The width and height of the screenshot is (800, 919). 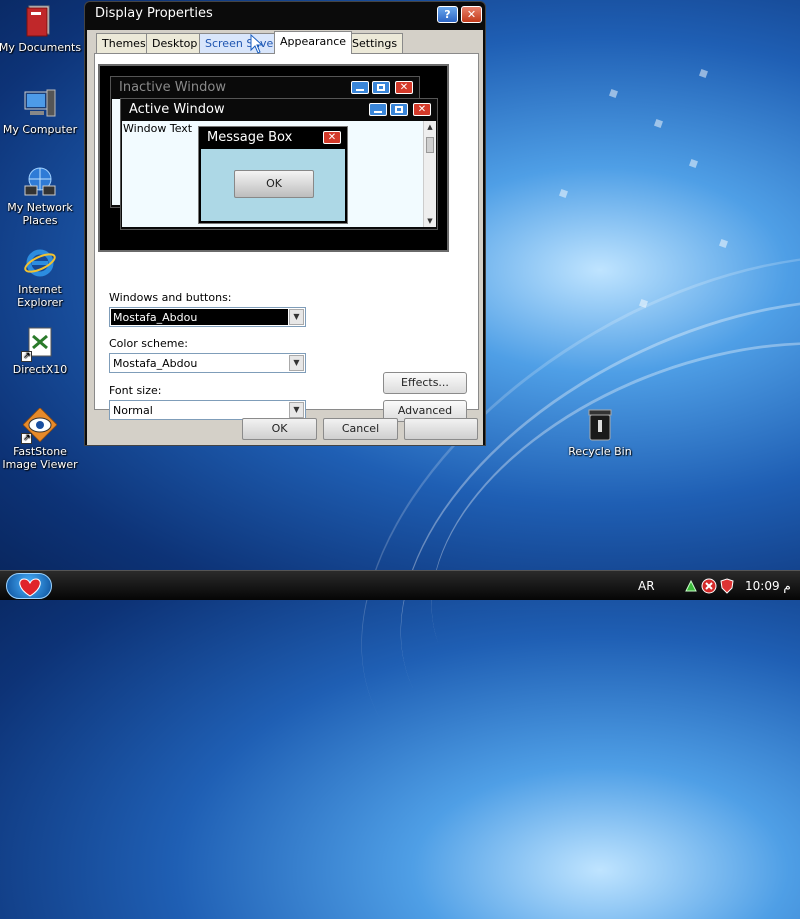 What do you see at coordinates (471, 14) in the screenshot?
I see `close-button: ✕` at bounding box center [471, 14].